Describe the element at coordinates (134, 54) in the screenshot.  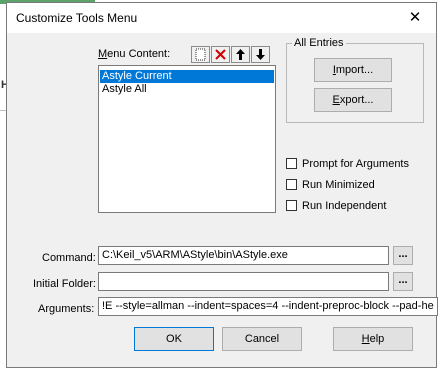
I see `menu-content-label: Menu Content:` at that location.